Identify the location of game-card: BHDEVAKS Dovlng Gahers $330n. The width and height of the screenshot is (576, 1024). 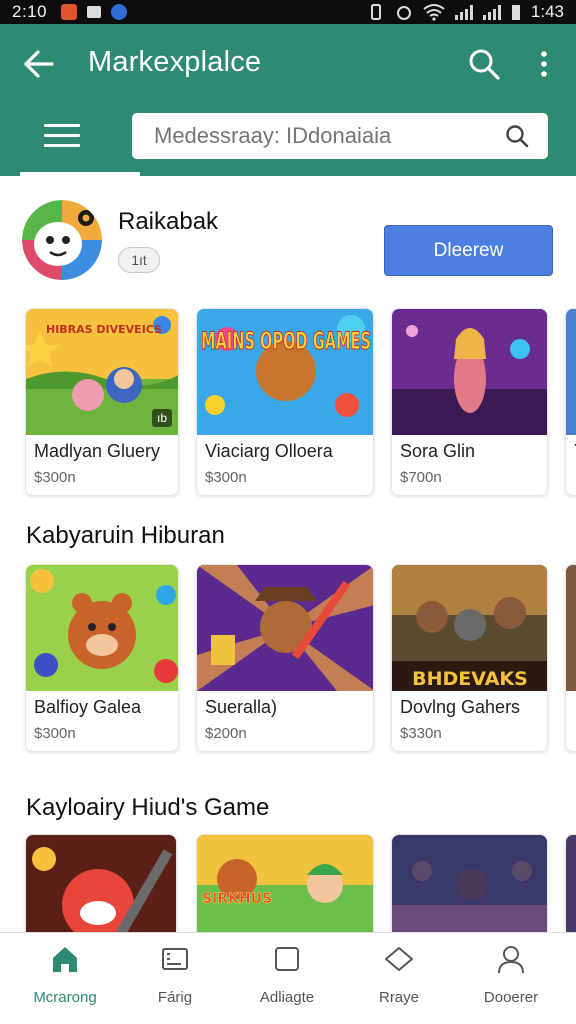
(469, 658).